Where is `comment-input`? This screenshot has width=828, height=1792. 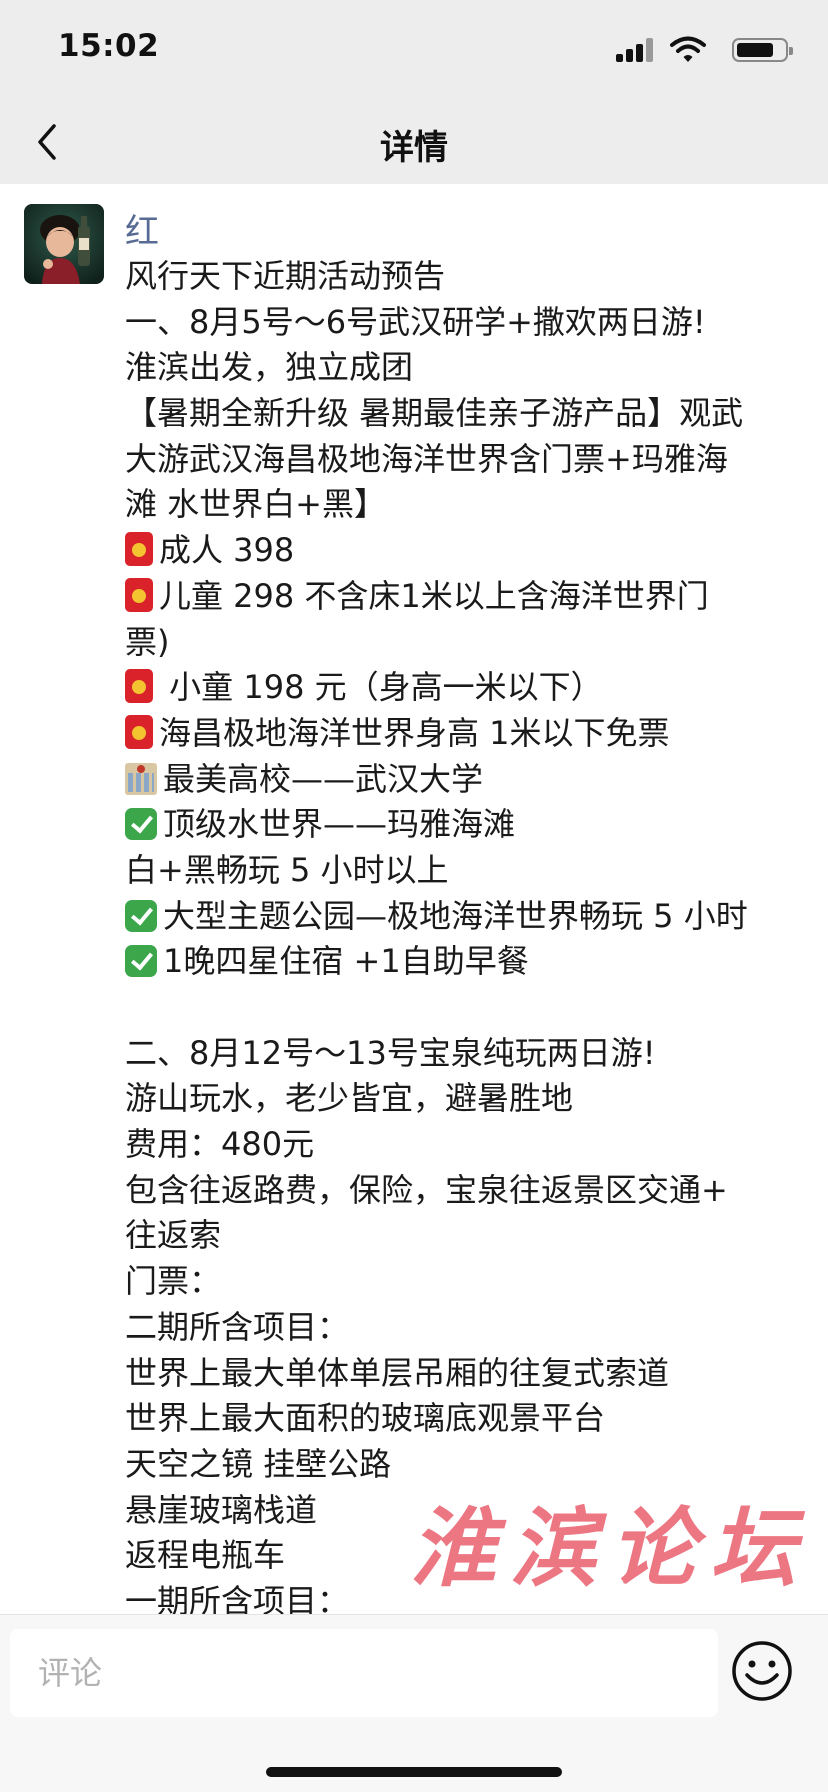 comment-input is located at coordinates (364, 1673).